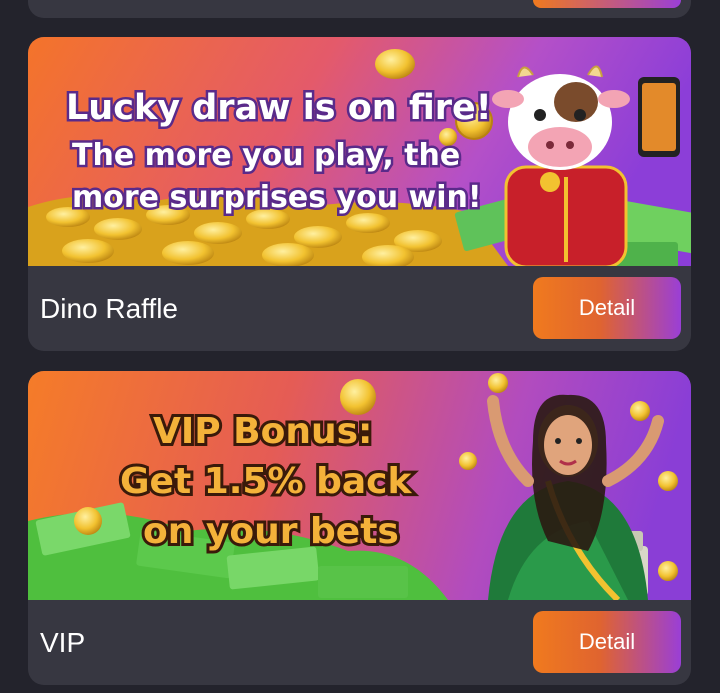  Describe the element at coordinates (607, 4) in the screenshot. I see `detail-button-partial` at that location.